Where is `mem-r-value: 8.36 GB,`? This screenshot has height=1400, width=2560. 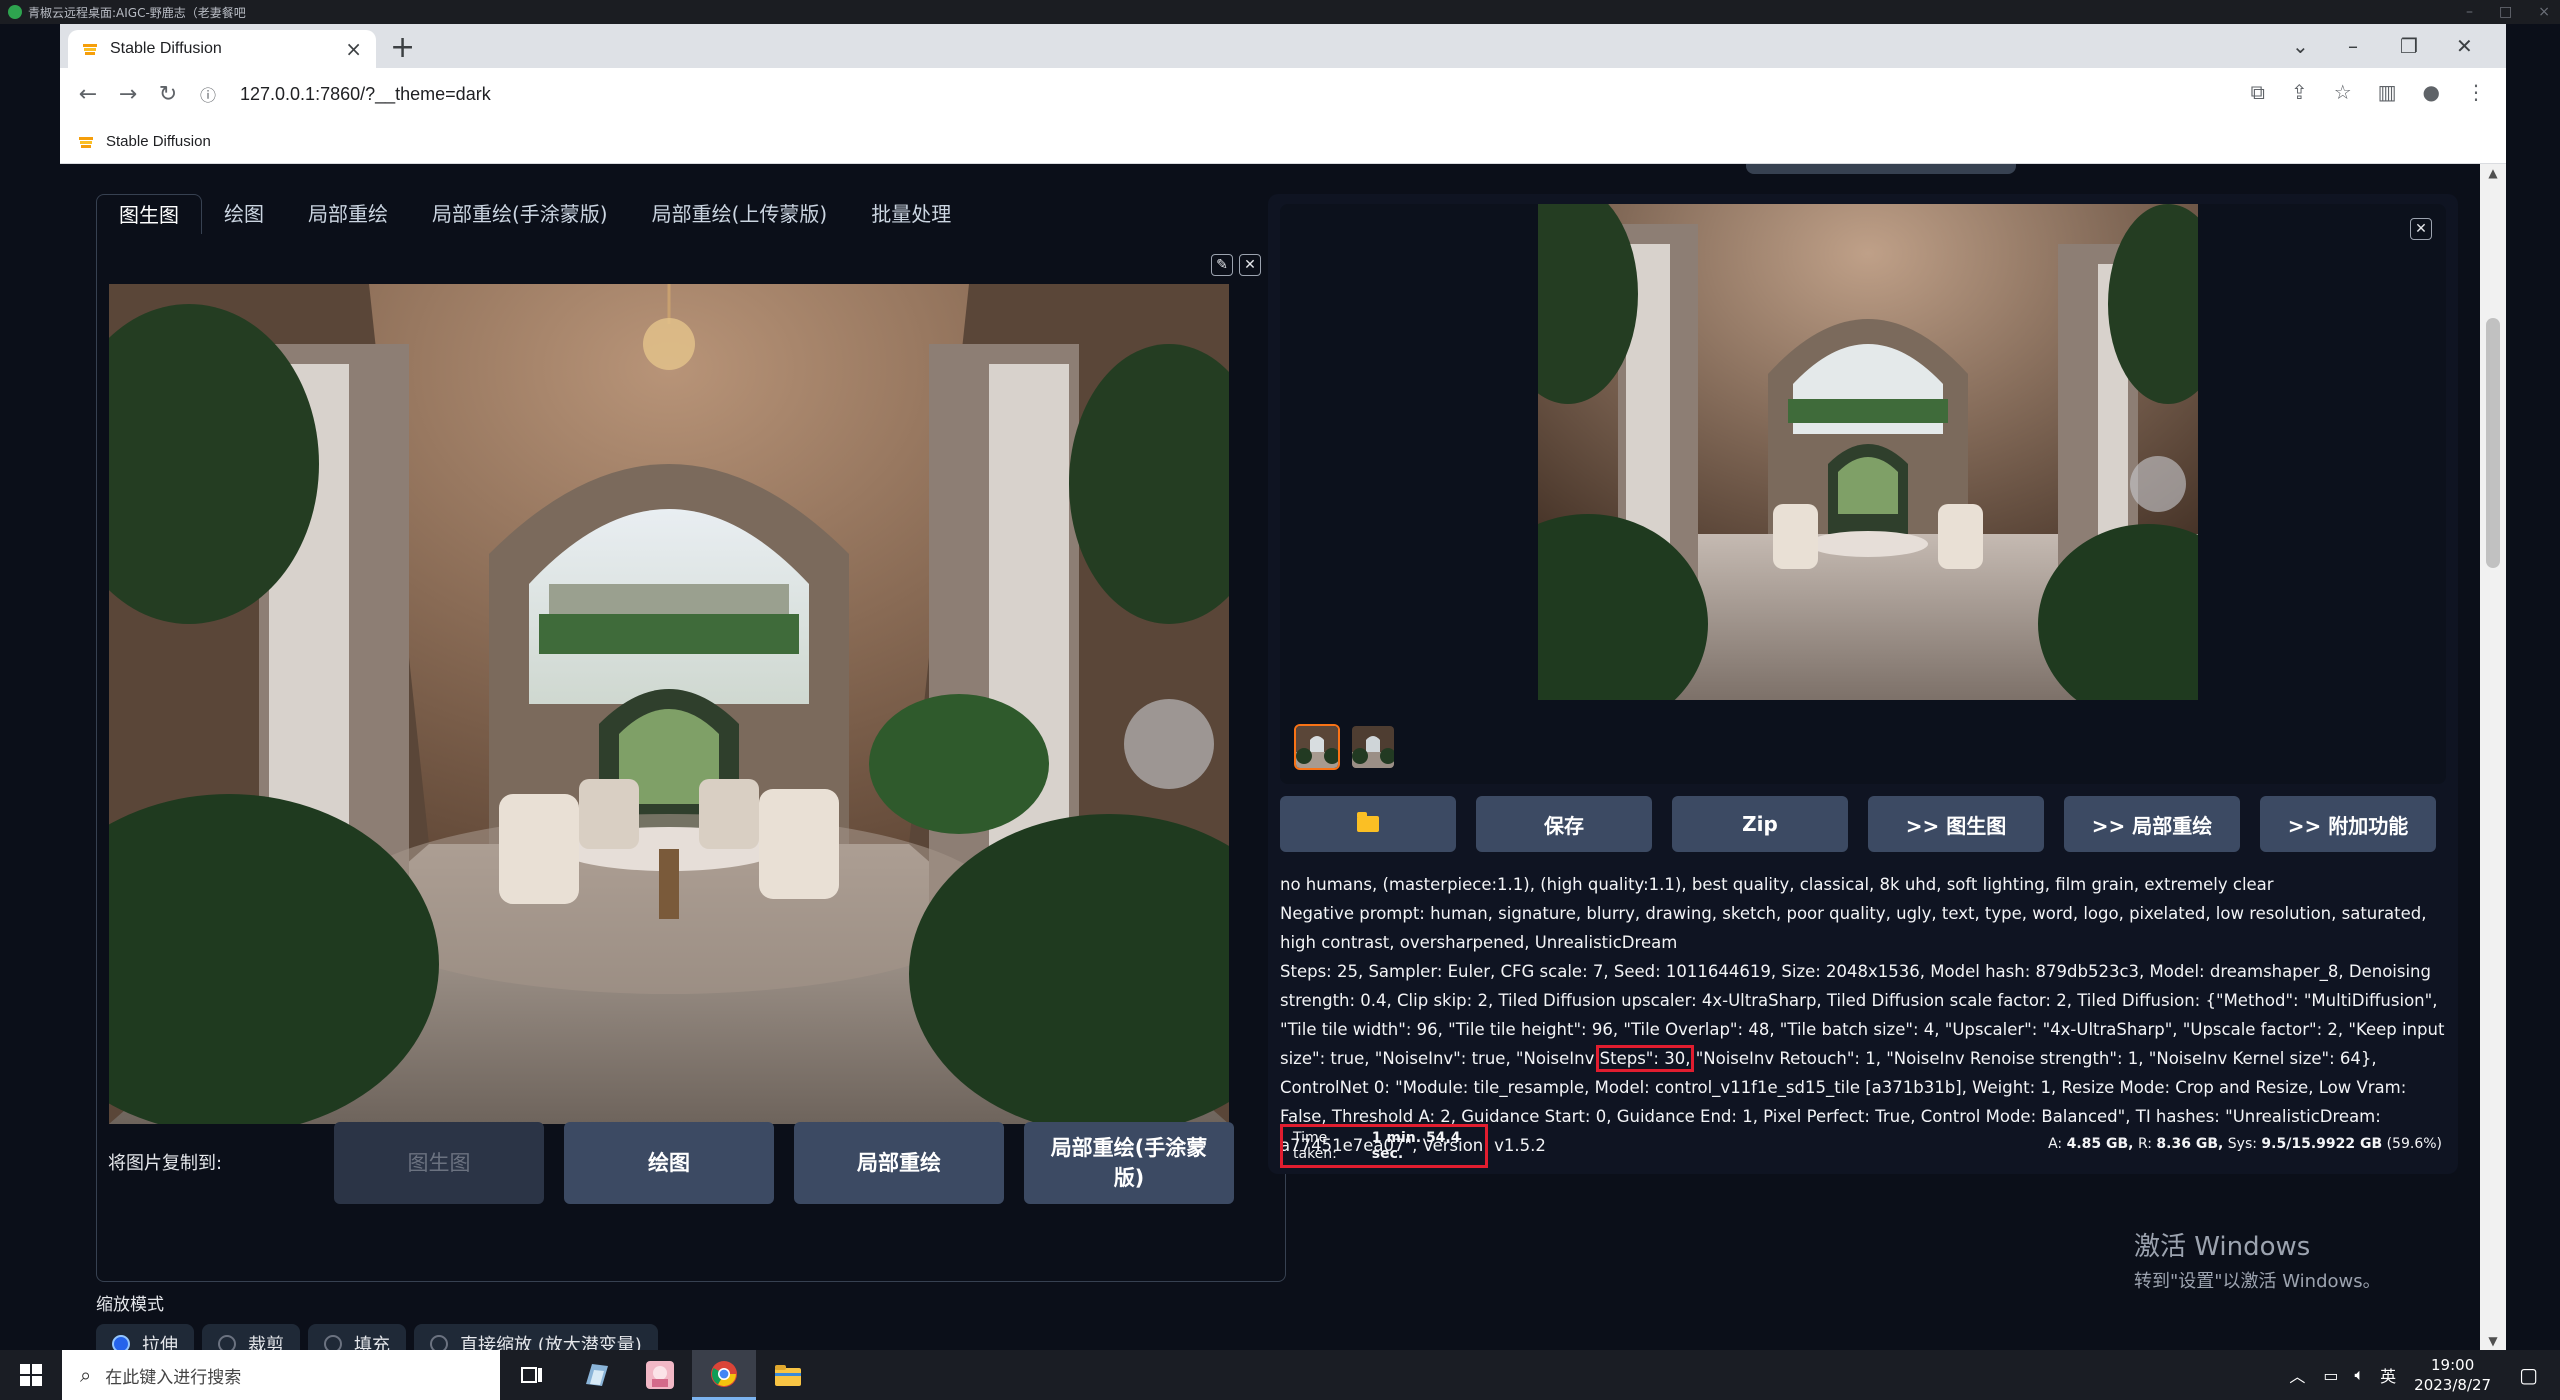
mem-r-value: 8.36 GB, is located at coordinates (2190, 1144).